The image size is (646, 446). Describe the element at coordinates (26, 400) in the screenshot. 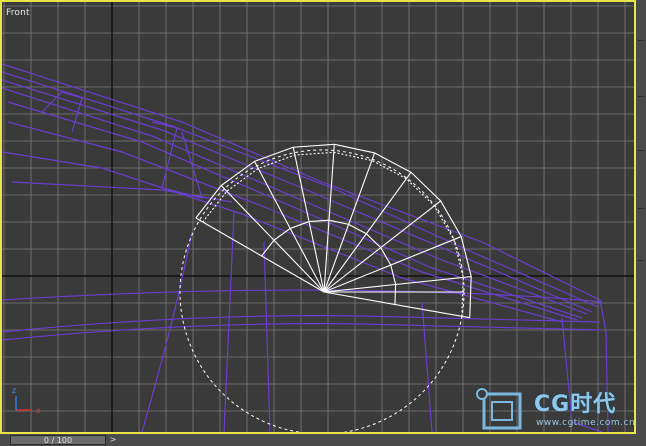

I see `axis-tripod: x z` at that location.